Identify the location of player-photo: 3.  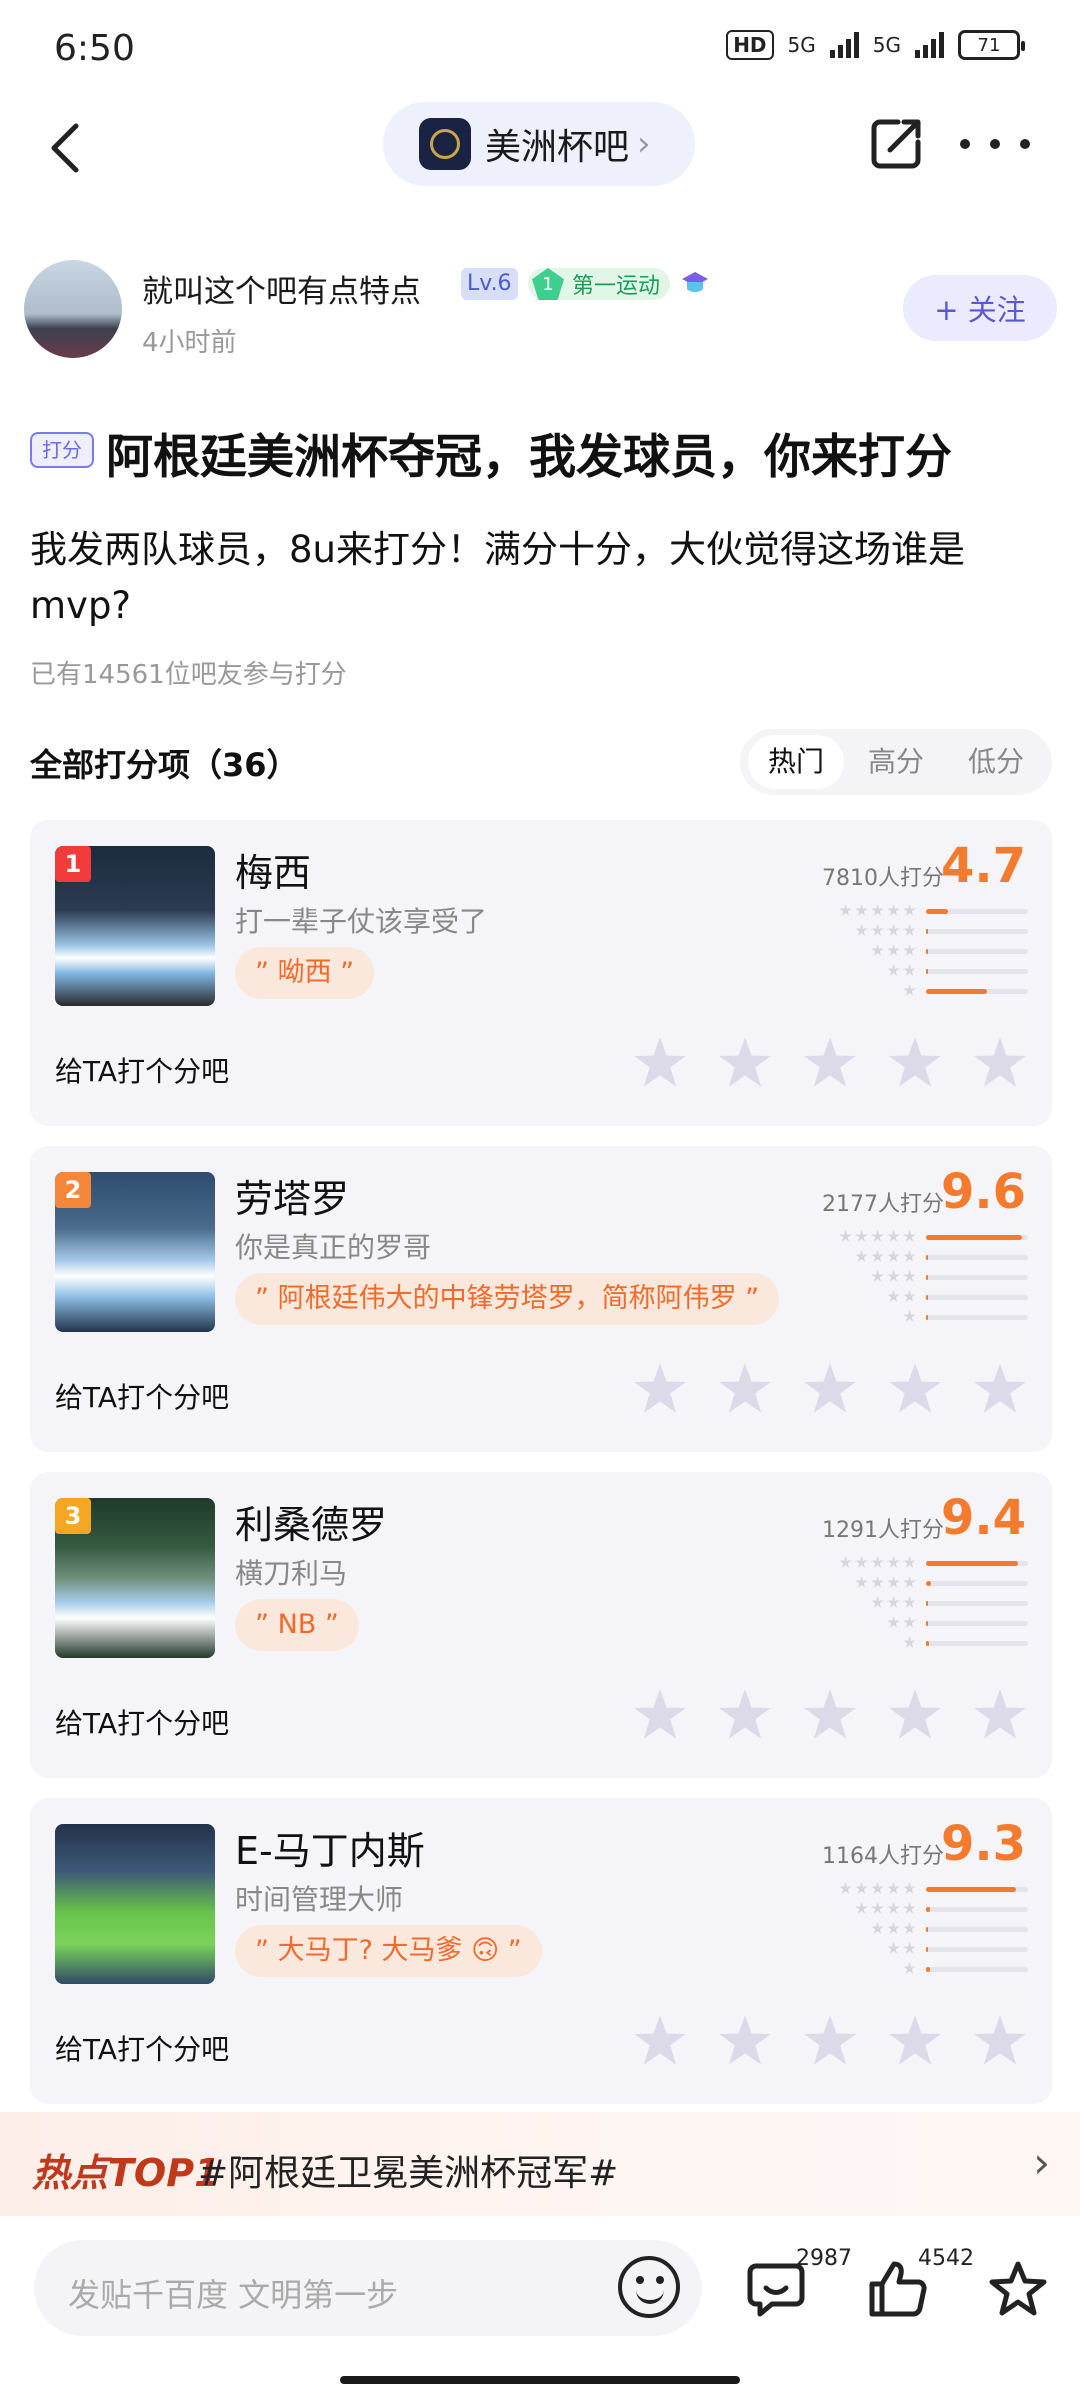
(135, 1578).